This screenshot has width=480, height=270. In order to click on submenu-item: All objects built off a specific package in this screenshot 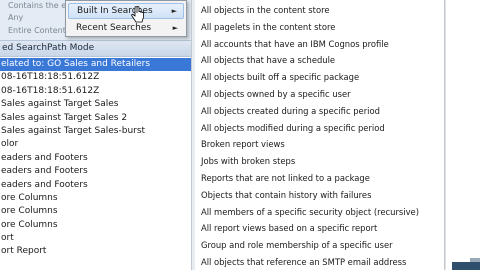, I will do `click(280, 77)`.